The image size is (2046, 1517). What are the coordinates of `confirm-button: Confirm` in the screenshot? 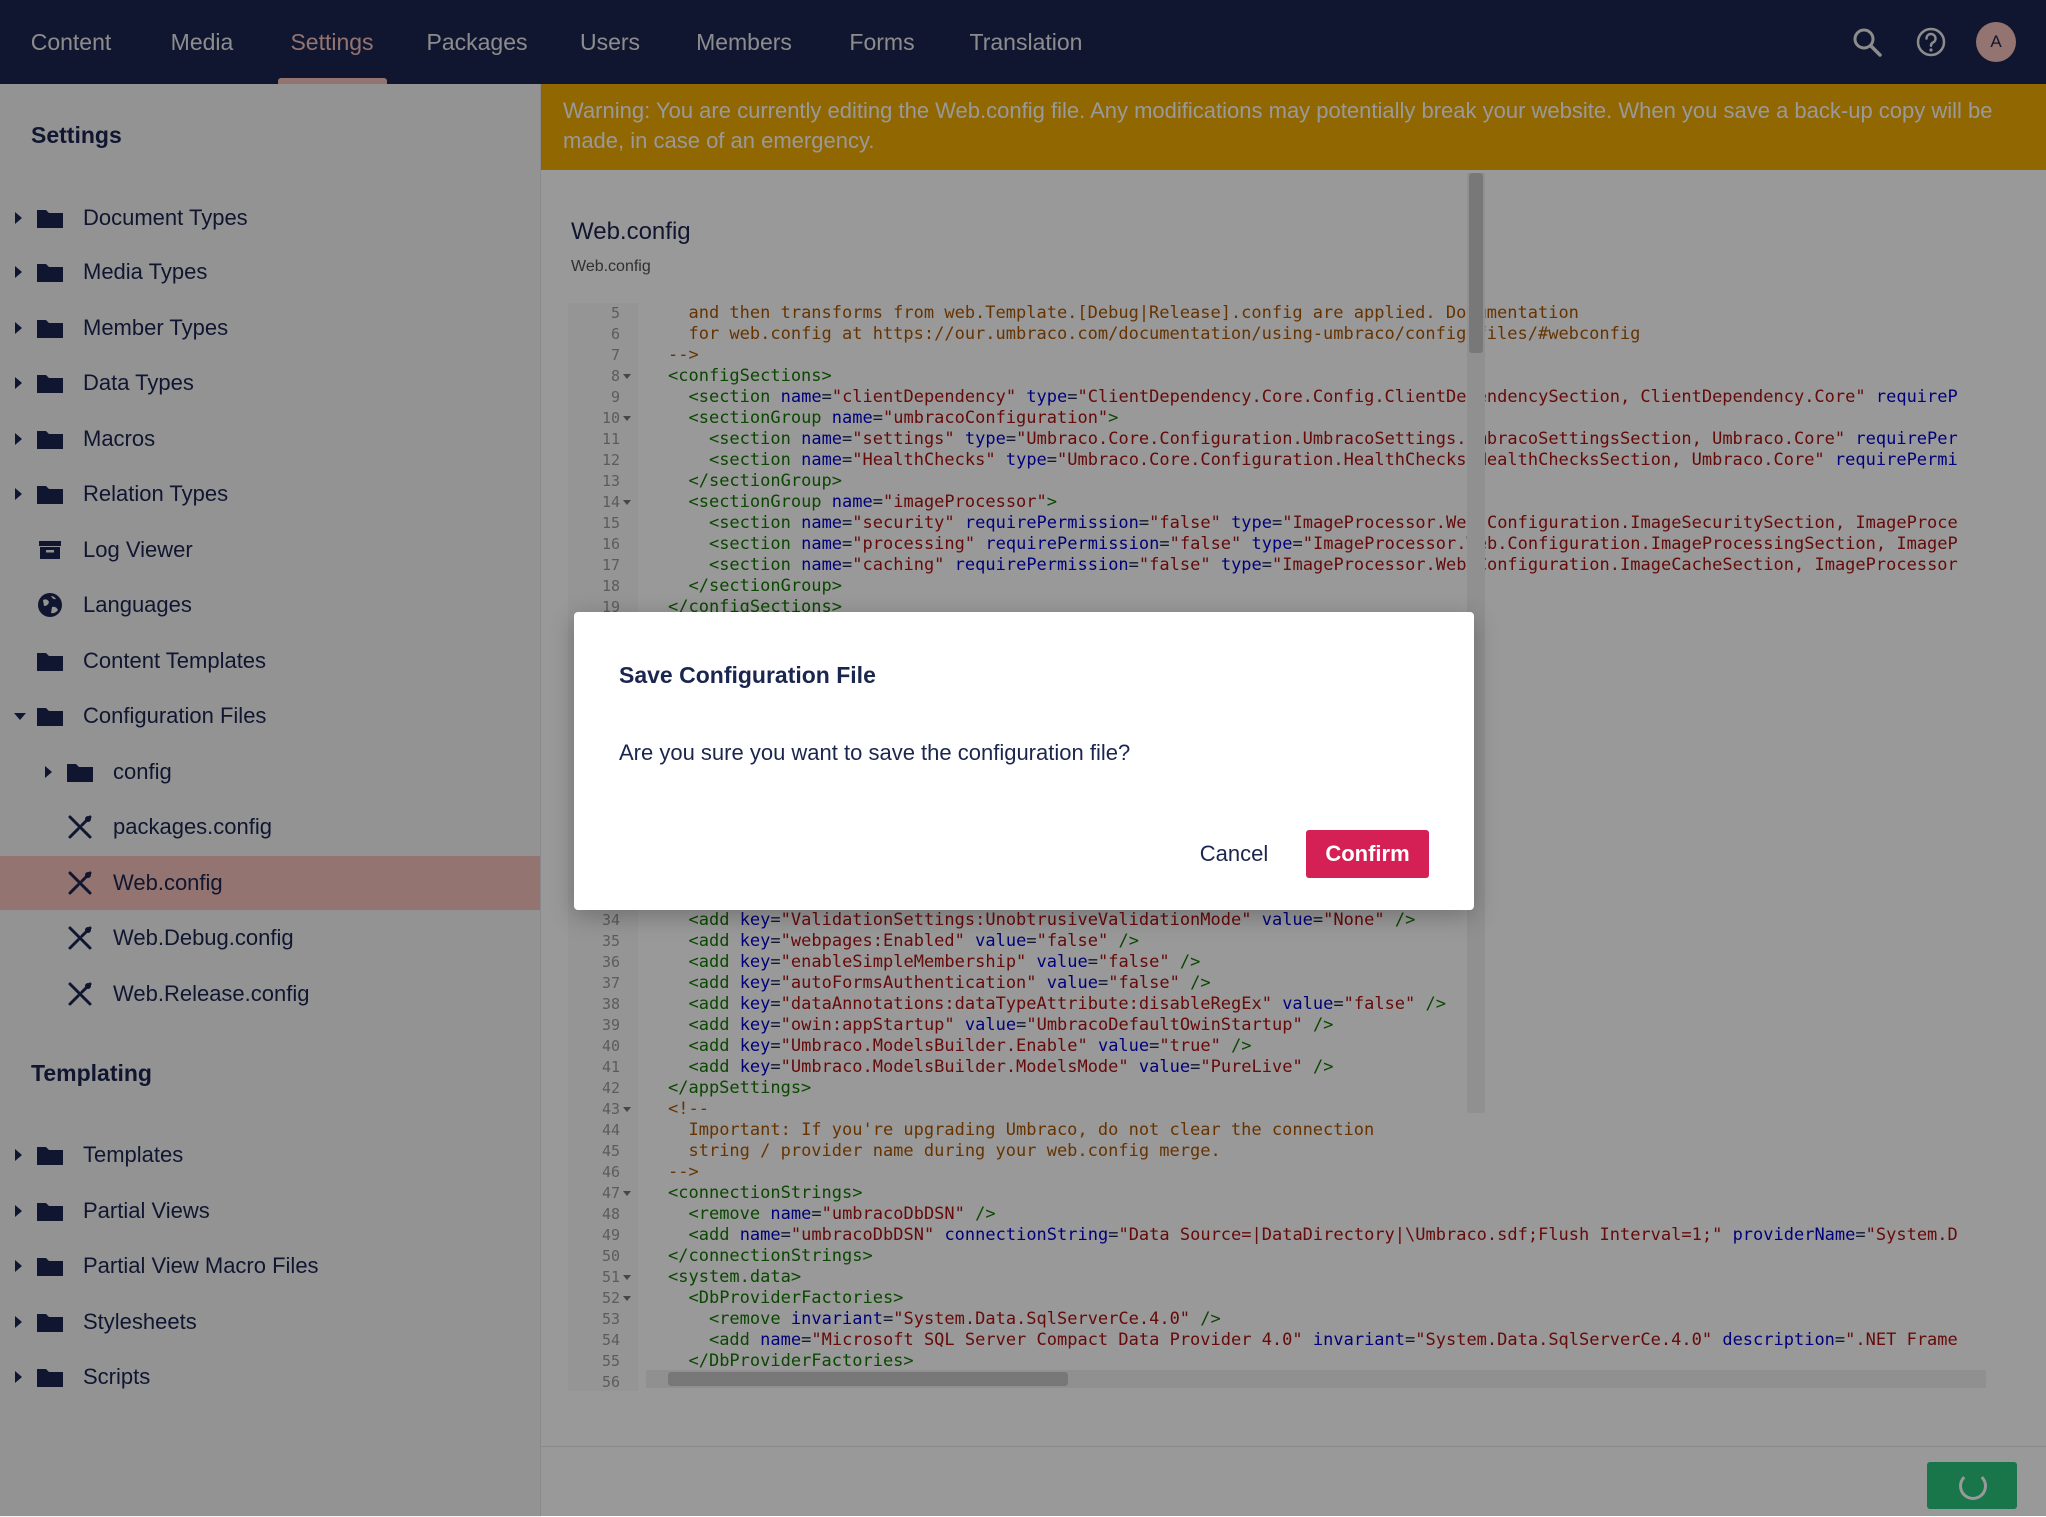 It's located at (1367, 854).